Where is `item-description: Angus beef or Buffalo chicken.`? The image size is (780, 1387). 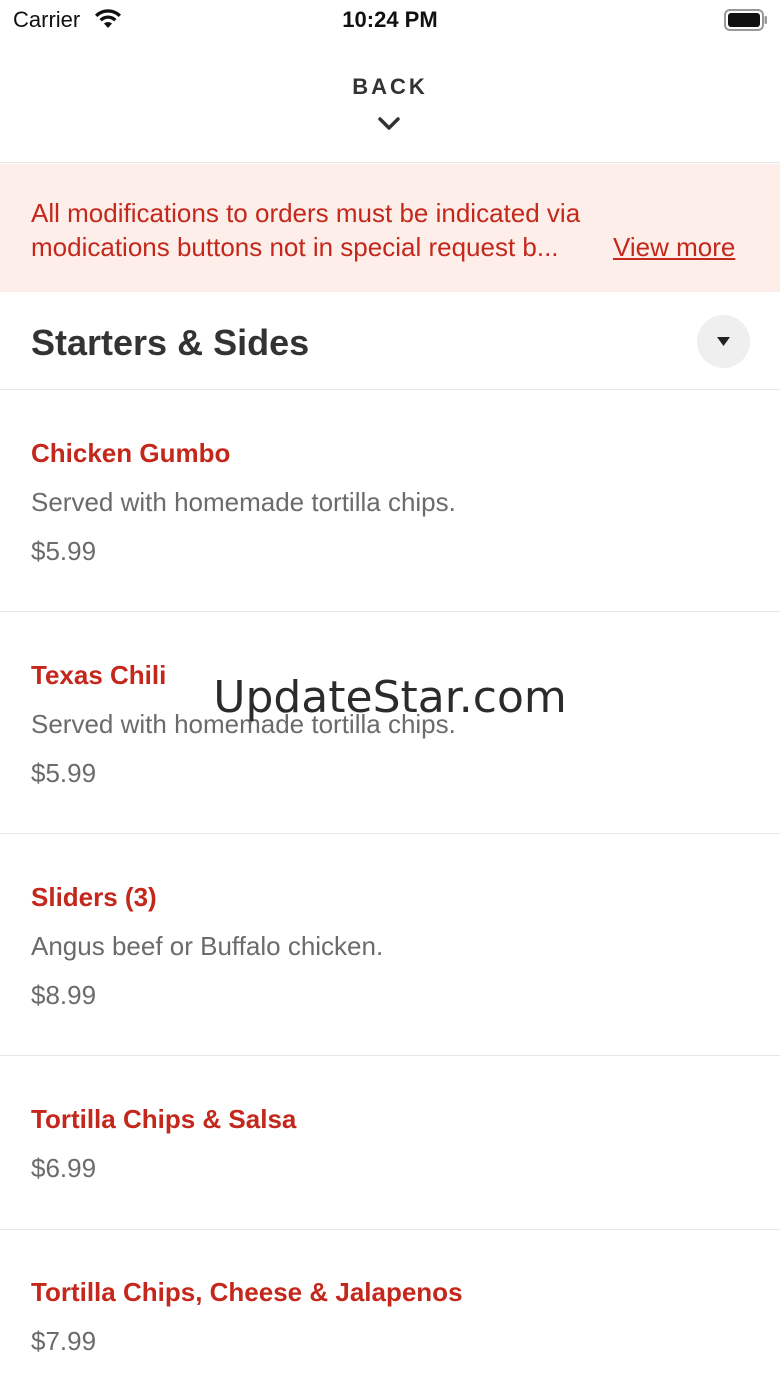 item-description: Angus beef or Buffalo chicken. is located at coordinates (207, 946).